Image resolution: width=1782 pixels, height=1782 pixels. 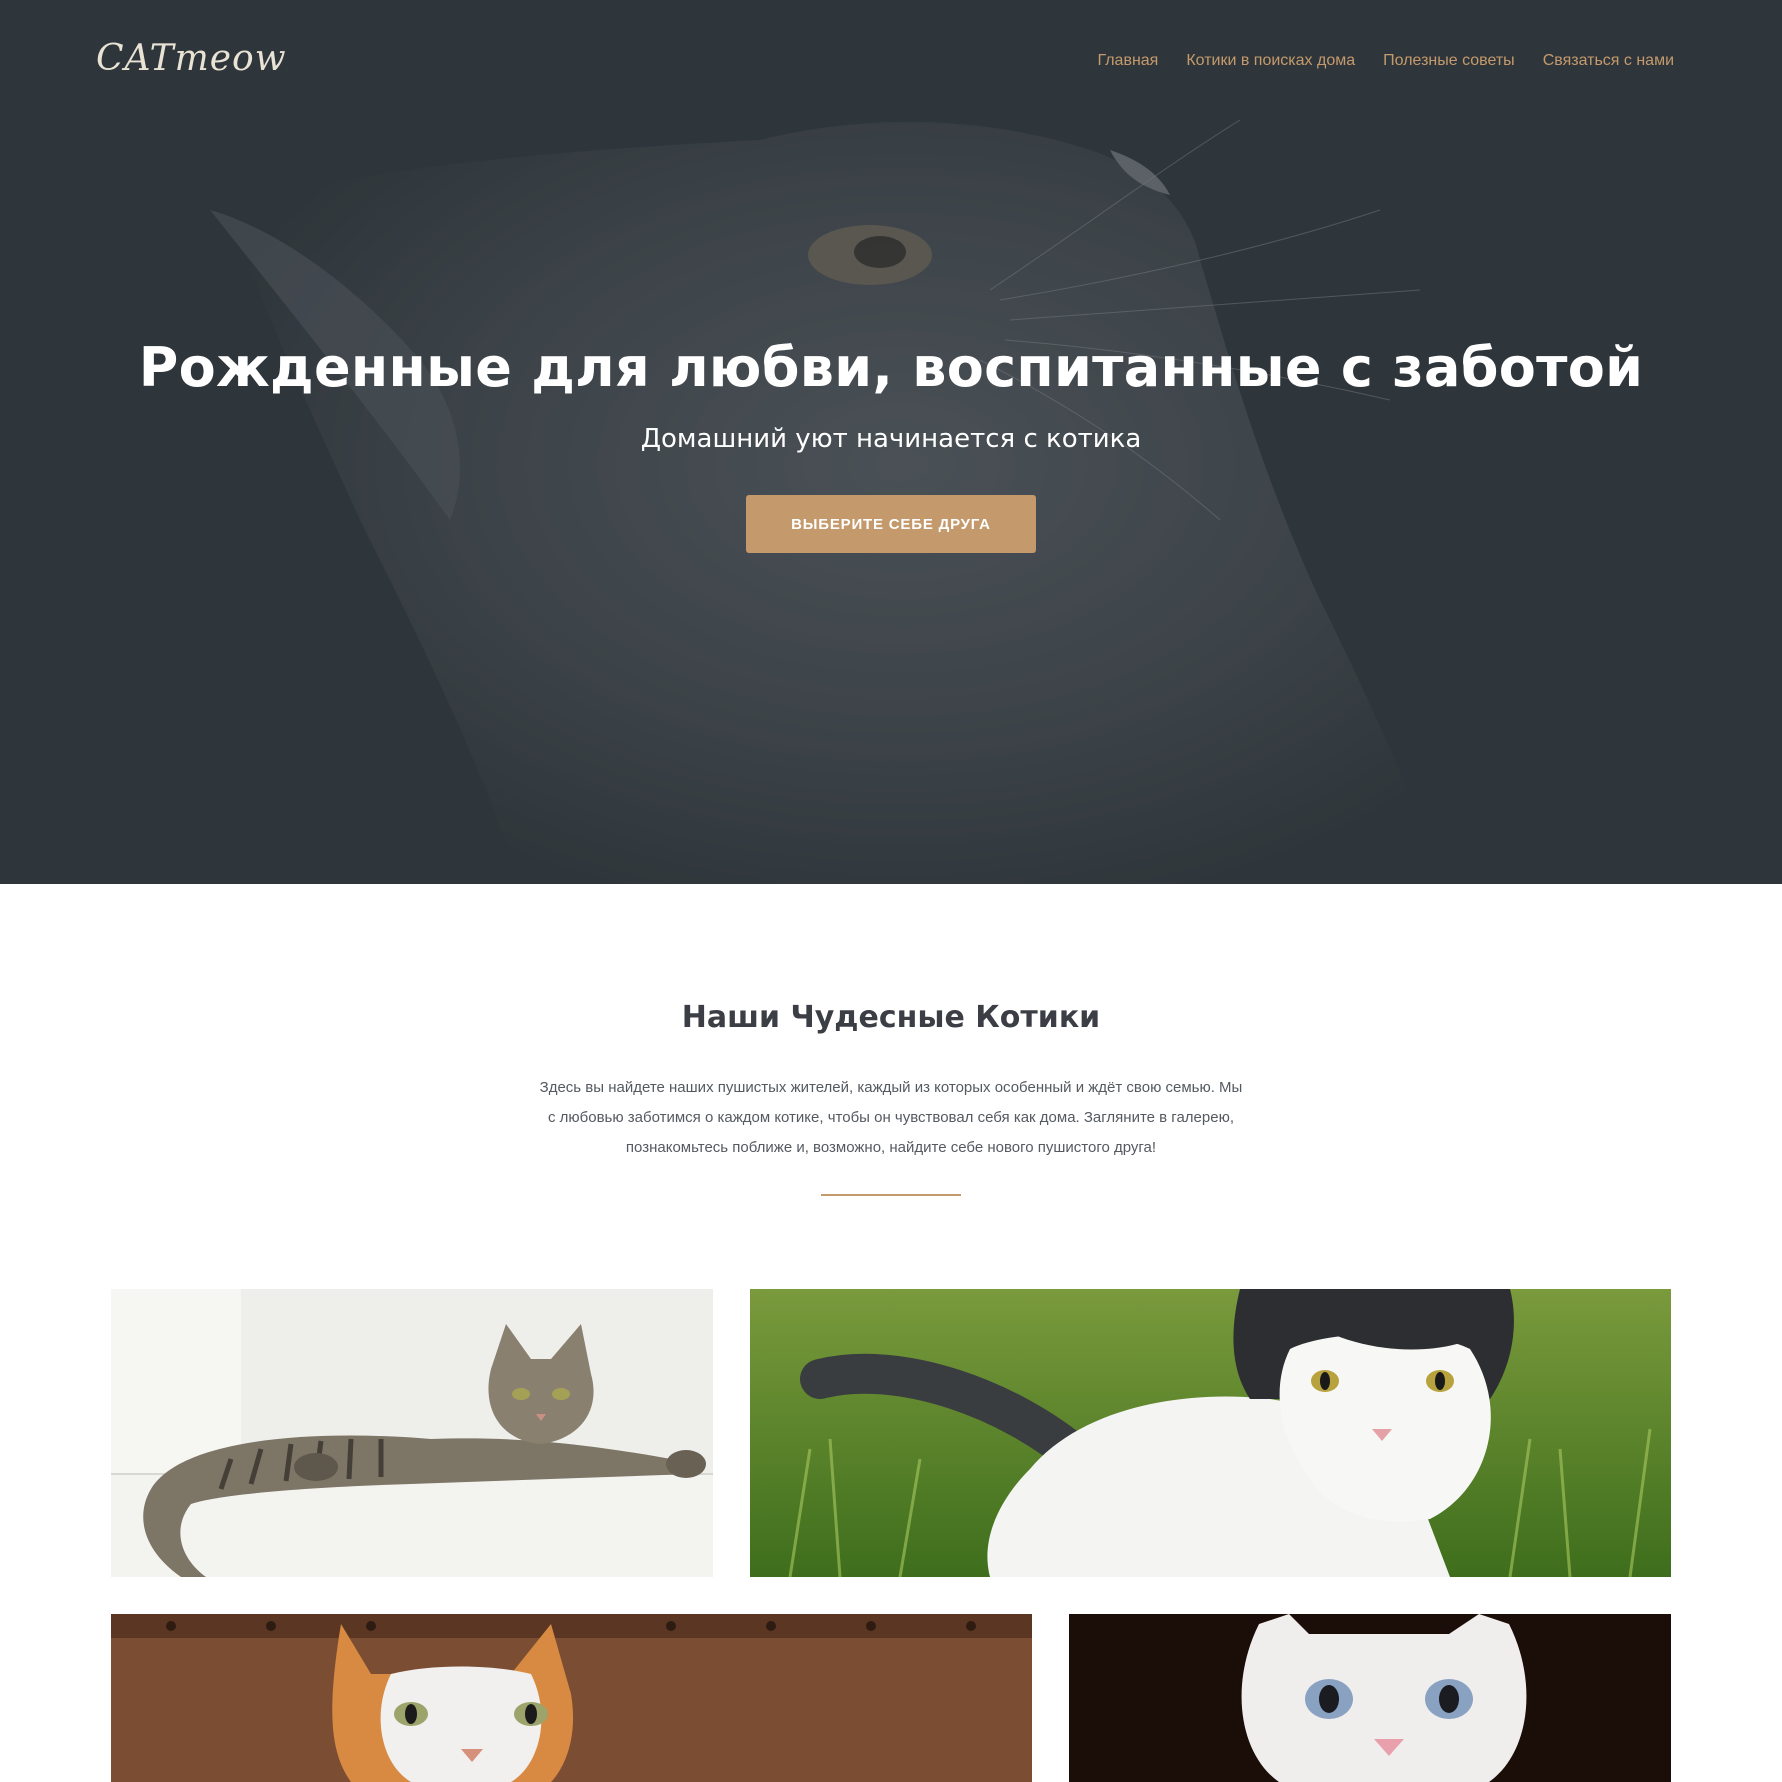 I want to click on nav-link-cats-looking-for-home: Котики в поисках дома, so click(x=1270, y=61).